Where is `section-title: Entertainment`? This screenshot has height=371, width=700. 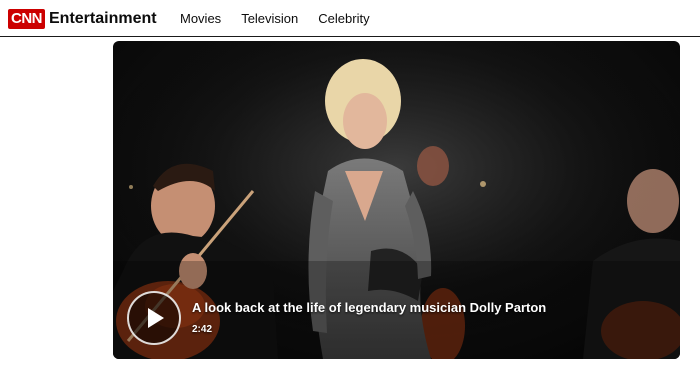
section-title: Entertainment is located at coordinates (103, 19).